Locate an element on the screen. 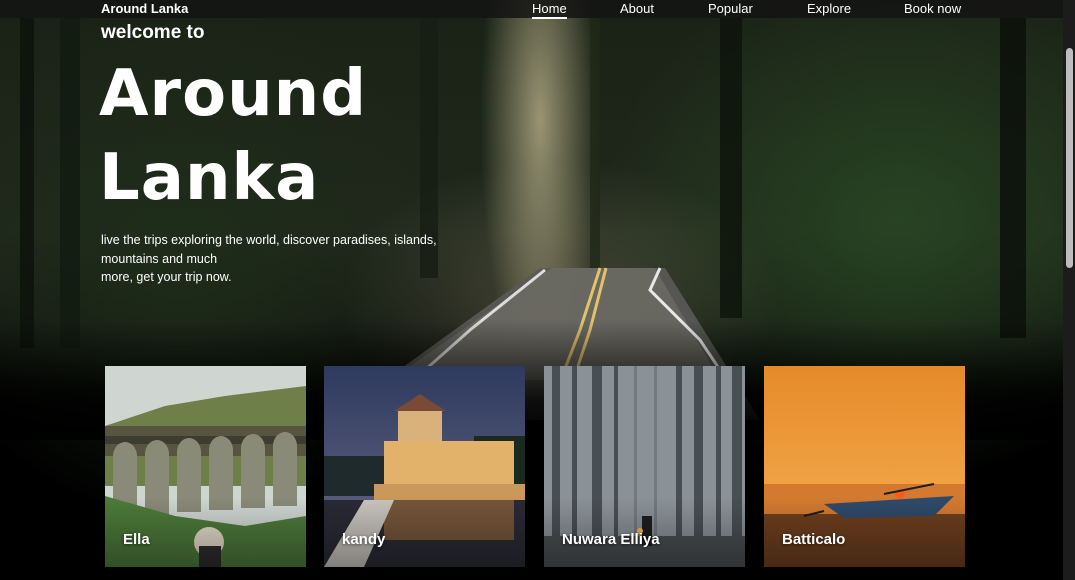 This screenshot has height=580, width=1075. card-ella-label: Ella is located at coordinates (136, 539).